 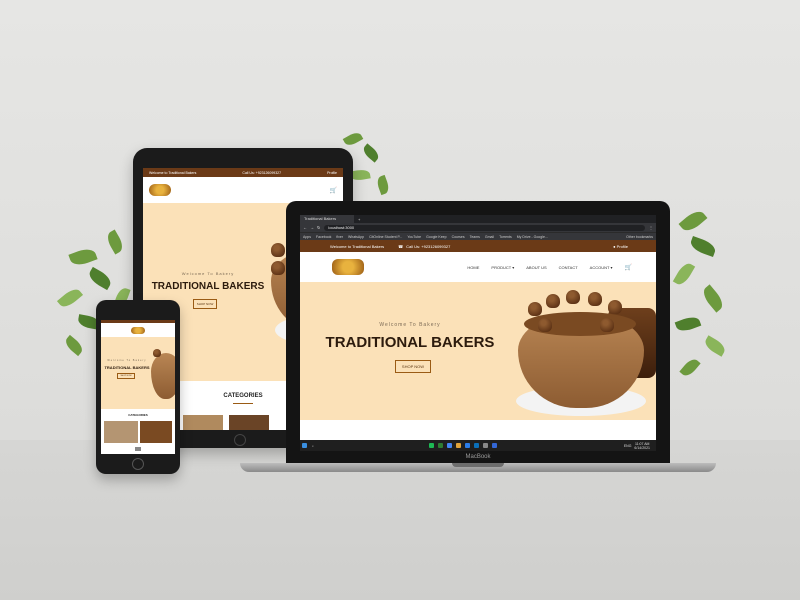 I want to click on reload-icon: ↻, so click(x=318, y=227).